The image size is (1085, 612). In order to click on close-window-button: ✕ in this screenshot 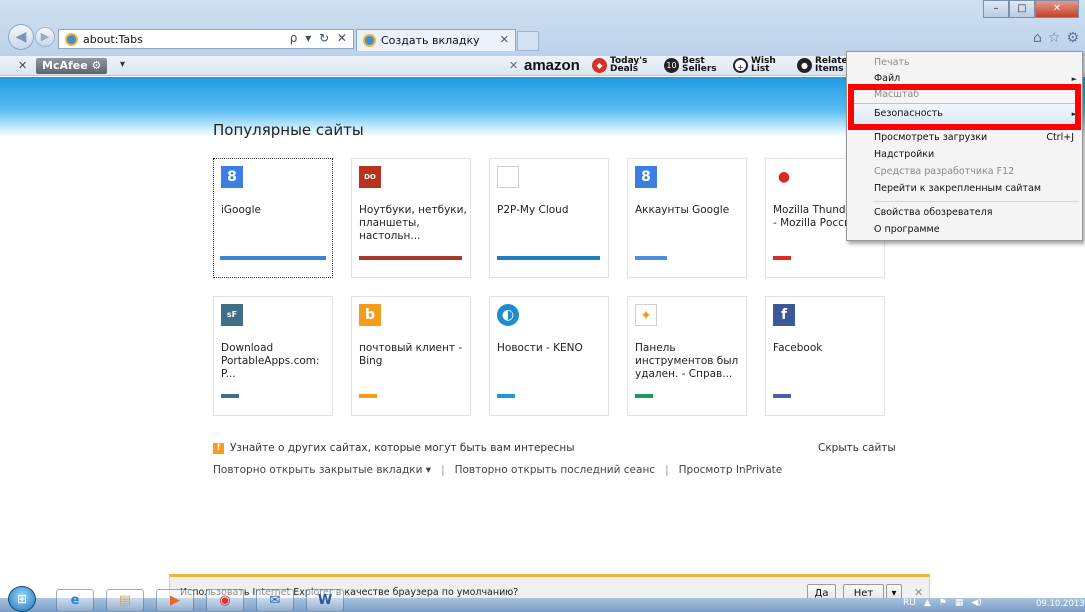, I will do `click(1057, 9)`.